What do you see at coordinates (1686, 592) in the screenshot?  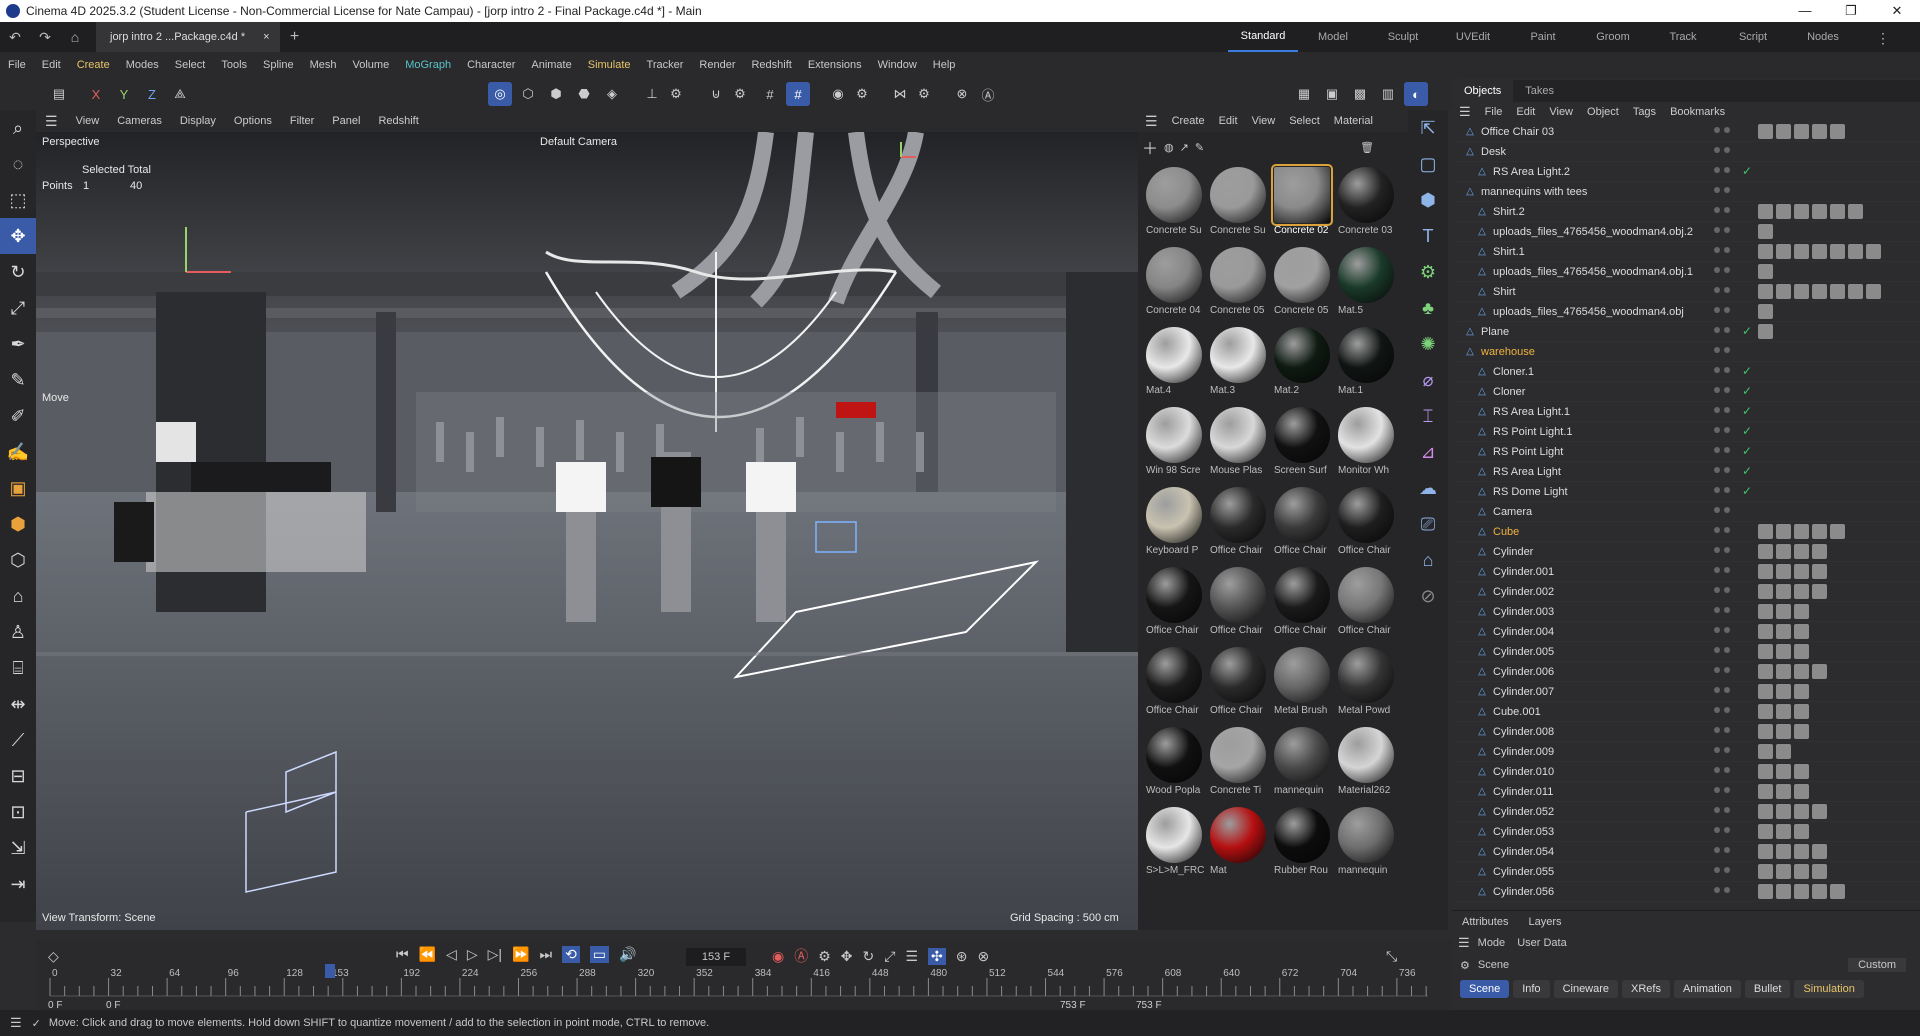 I see `object-row: △ Cylinder.002` at bounding box center [1686, 592].